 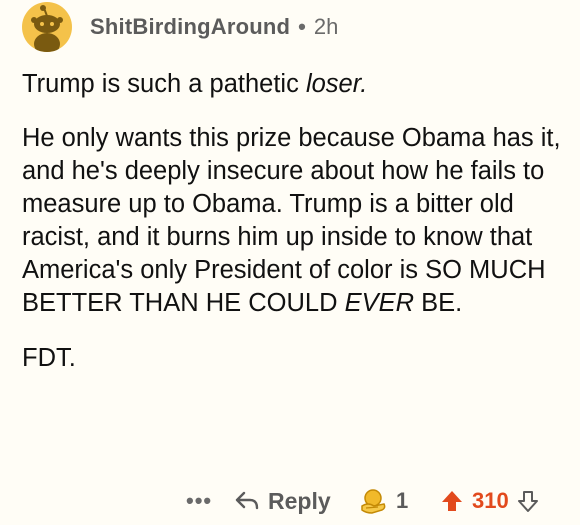 I want to click on reply-arrow-icon, so click(x=247, y=500).